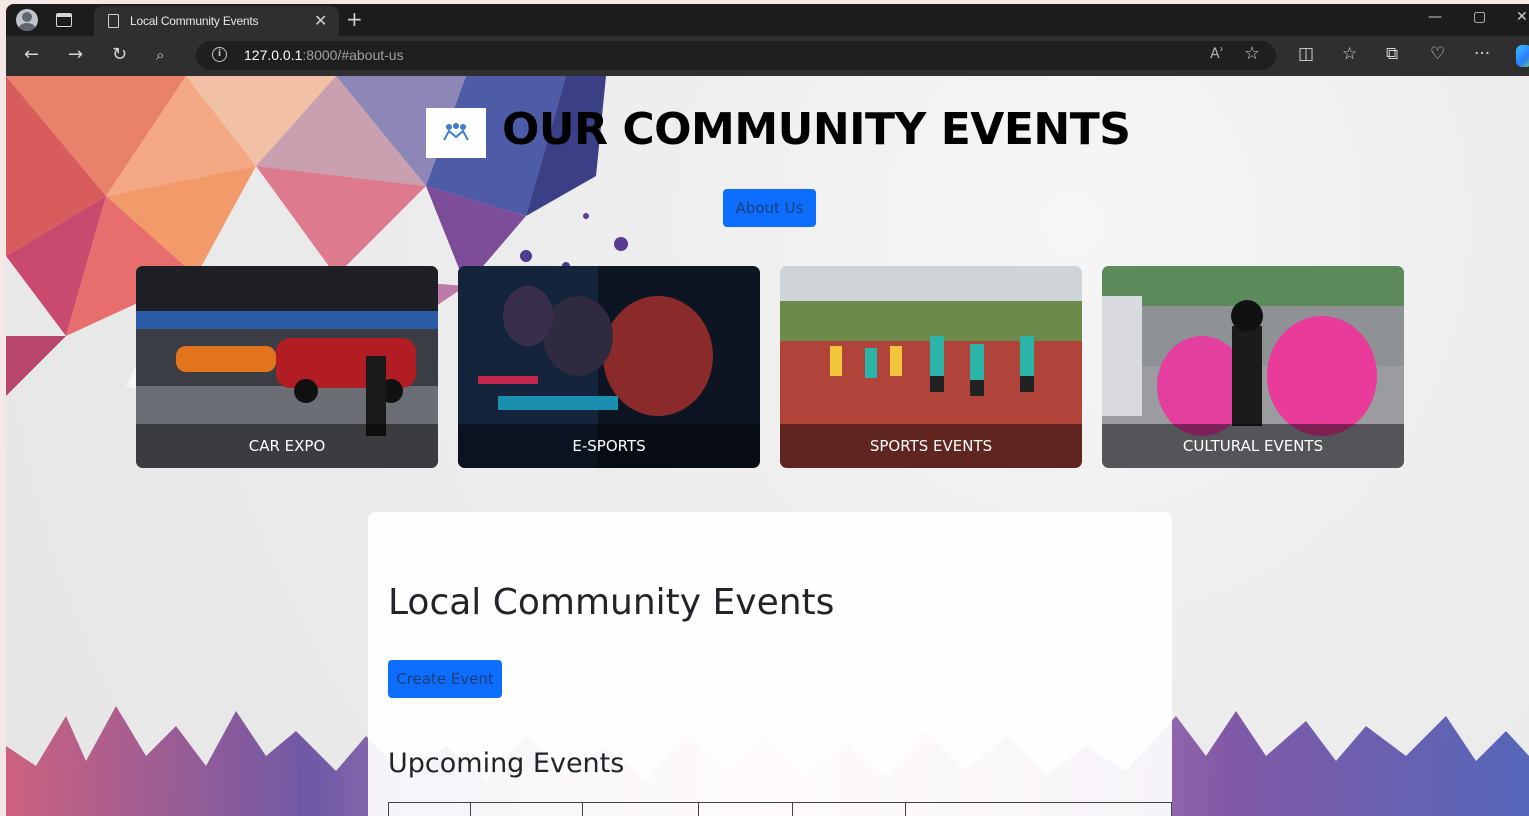  What do you see at coordinates (931, 446) in the screenshot?
I see `card-label: SPORTS EVENTS` at bounding box center [931, 446].